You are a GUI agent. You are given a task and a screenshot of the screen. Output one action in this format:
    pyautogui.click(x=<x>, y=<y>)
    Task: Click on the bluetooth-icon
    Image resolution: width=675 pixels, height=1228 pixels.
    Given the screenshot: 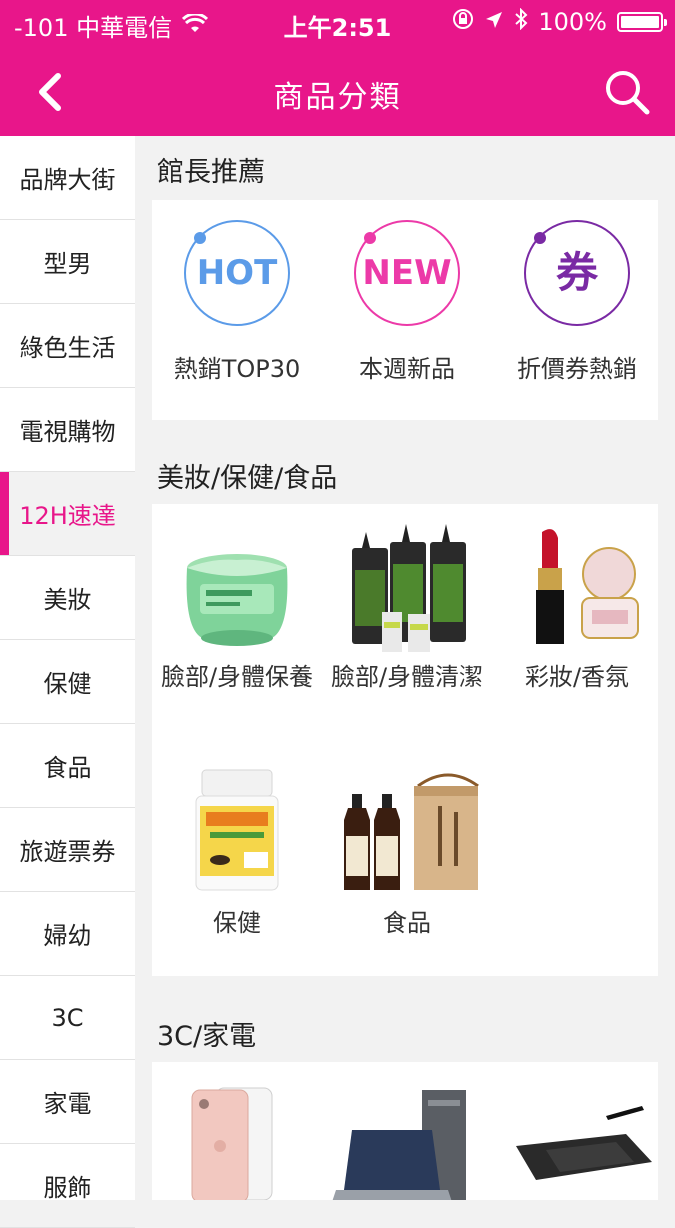 What is the action you would take?
    pyautogui.click(x=521, y=21)
    